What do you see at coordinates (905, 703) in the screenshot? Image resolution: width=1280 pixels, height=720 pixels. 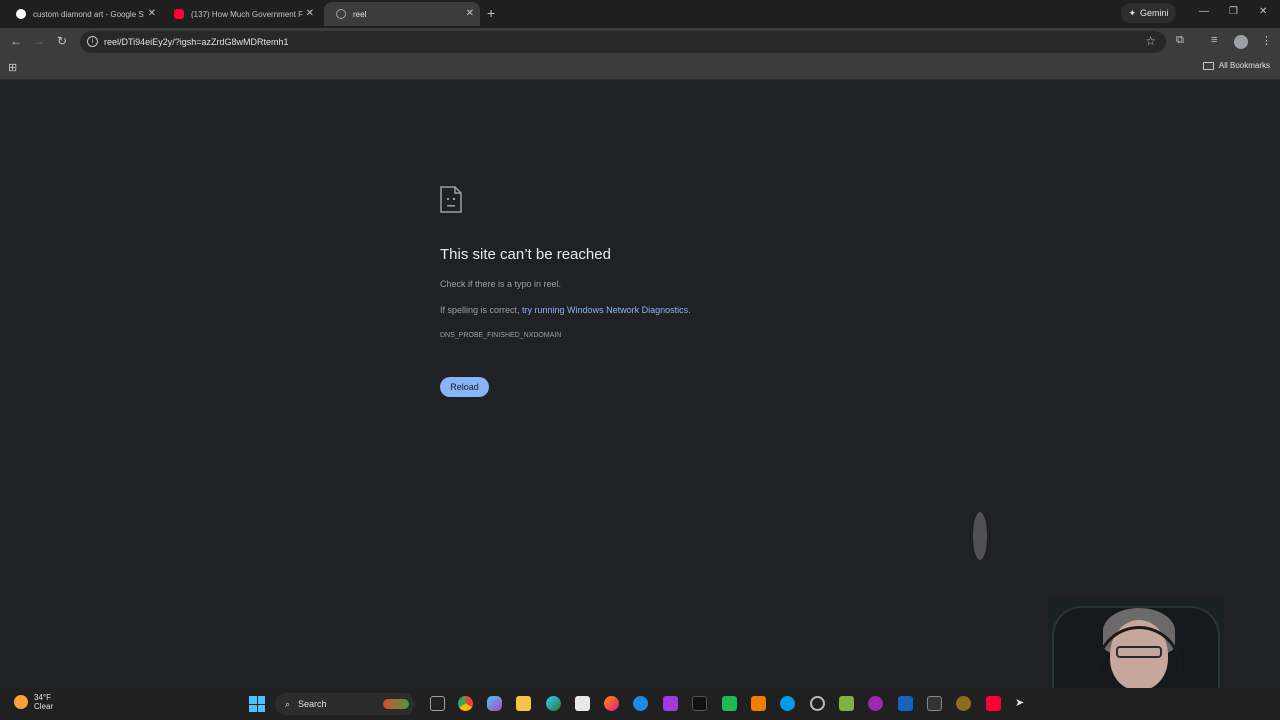 I see `app-blue-icon` at bounding box center [905, 703].